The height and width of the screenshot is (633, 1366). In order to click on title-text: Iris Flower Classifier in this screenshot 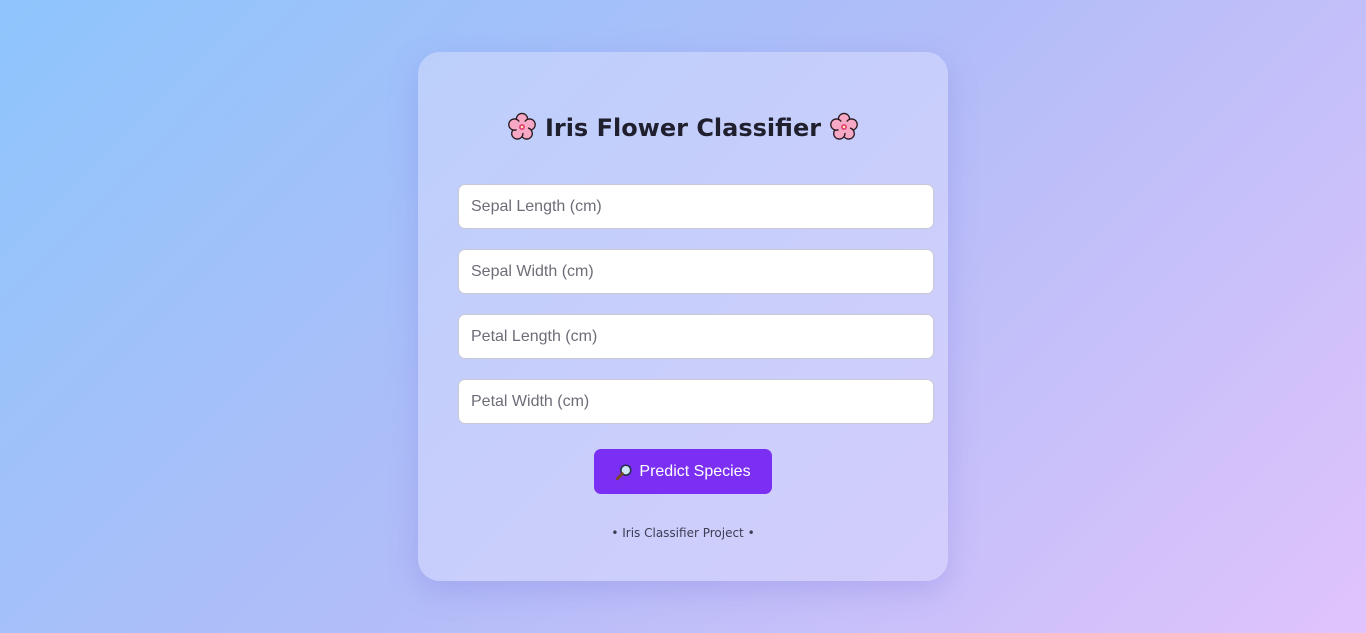, I will do `click(683, 128)`.